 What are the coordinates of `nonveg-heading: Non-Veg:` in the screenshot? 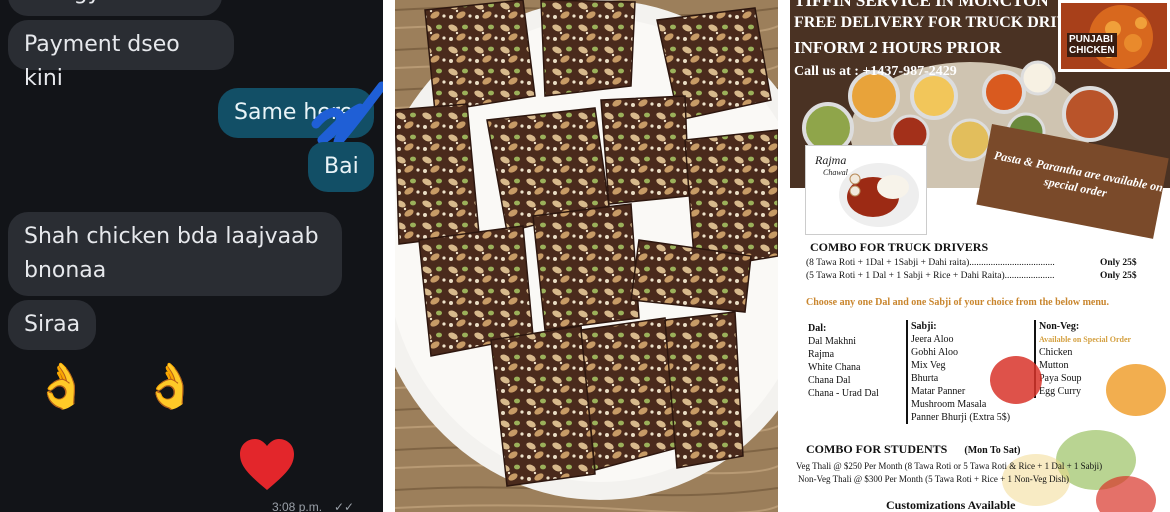 It's located at (1059, 326).